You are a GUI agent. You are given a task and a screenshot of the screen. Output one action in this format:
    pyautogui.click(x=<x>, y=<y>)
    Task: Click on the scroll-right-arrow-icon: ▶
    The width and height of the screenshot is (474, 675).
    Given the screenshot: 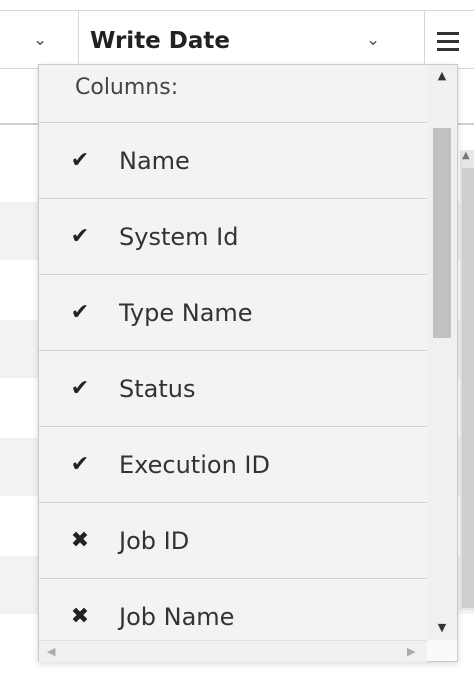 What is the action you would take?
    pyautogui.click(x=411, y=651)
    